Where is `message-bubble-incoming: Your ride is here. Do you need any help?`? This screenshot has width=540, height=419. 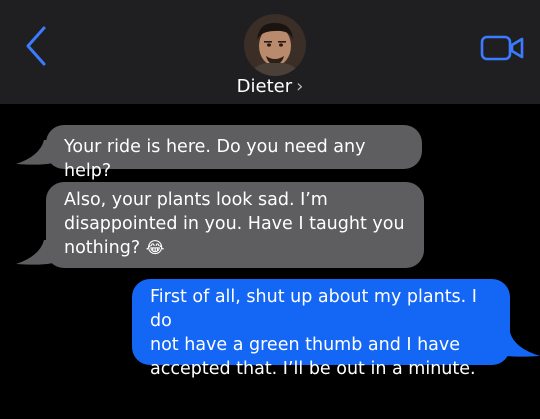
message-bubble-incoming: Your ride is here. Do you need any help? is located at coordinates (234, 153).